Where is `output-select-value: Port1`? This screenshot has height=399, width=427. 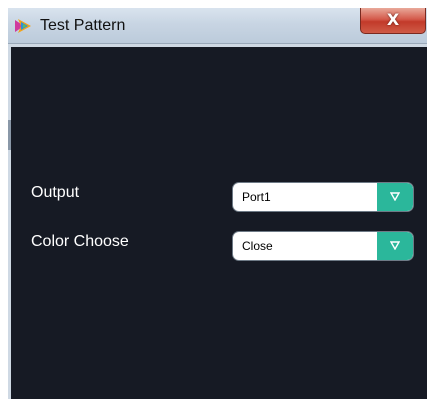
output-select-value: Port1 is located at coordinates (256, 197).